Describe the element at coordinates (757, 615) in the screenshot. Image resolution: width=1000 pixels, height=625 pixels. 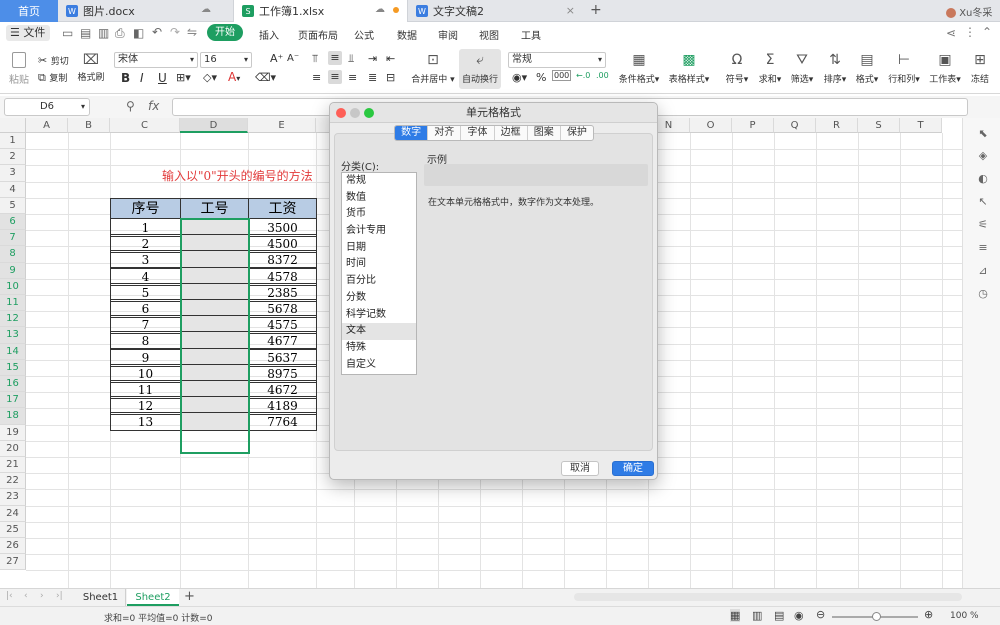
I see `page-layout-icon: ▥` at that location.